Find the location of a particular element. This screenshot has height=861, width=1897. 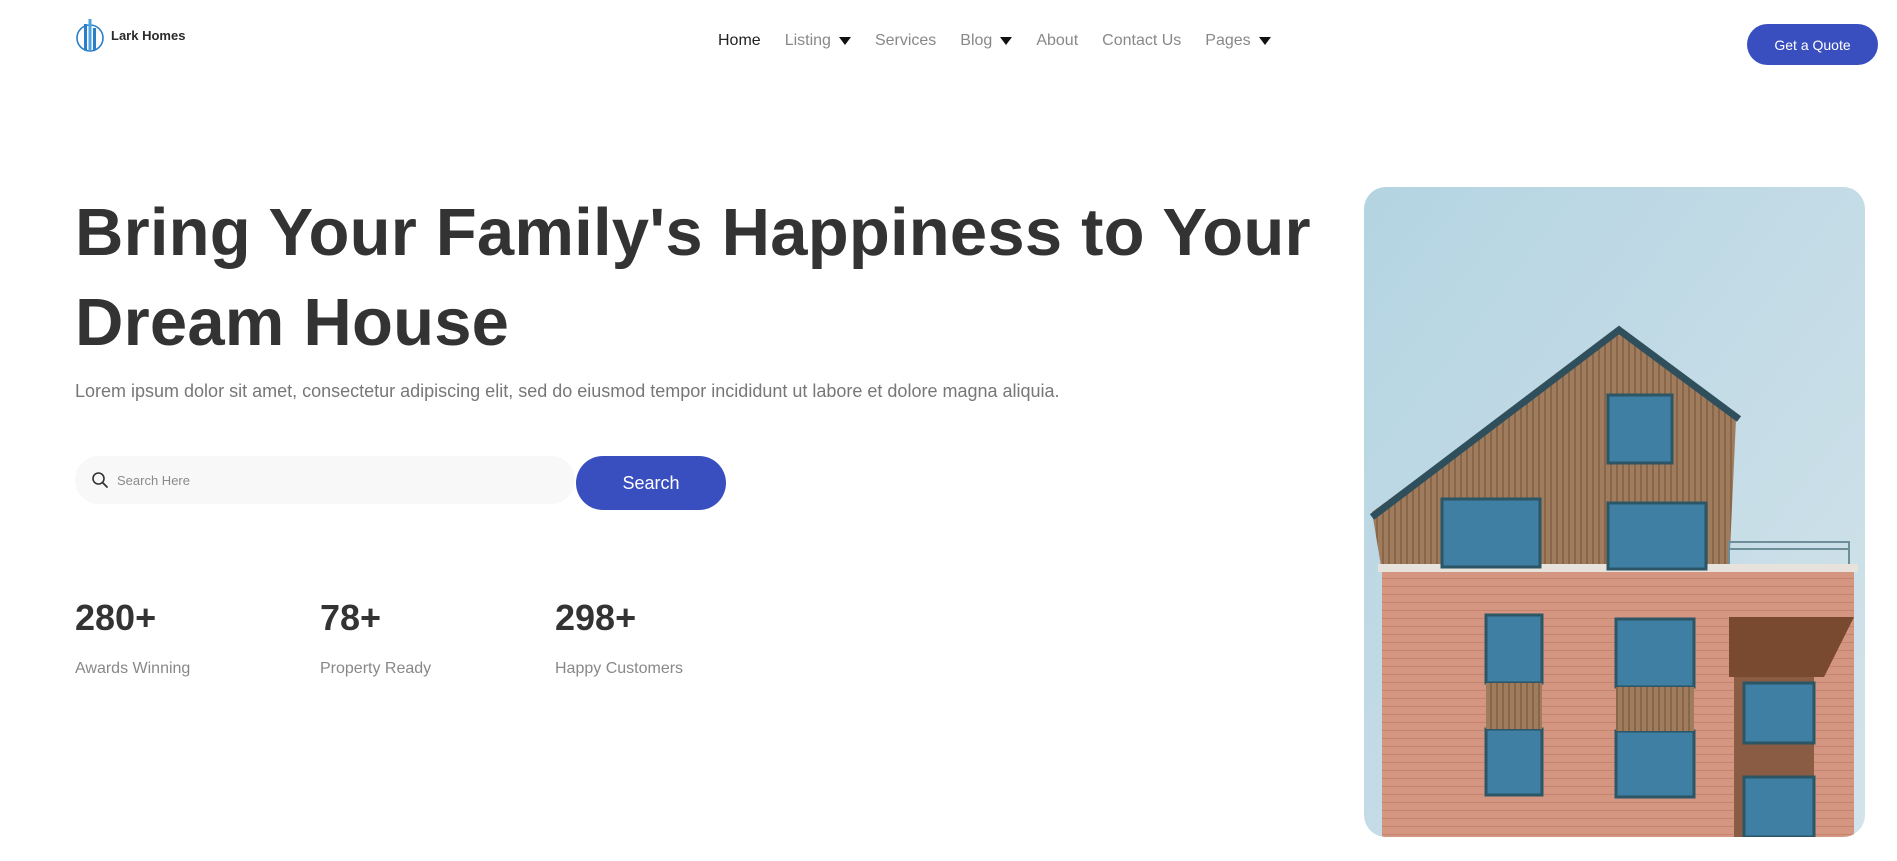

building-logo-icon is located at coordinates (90, 35).